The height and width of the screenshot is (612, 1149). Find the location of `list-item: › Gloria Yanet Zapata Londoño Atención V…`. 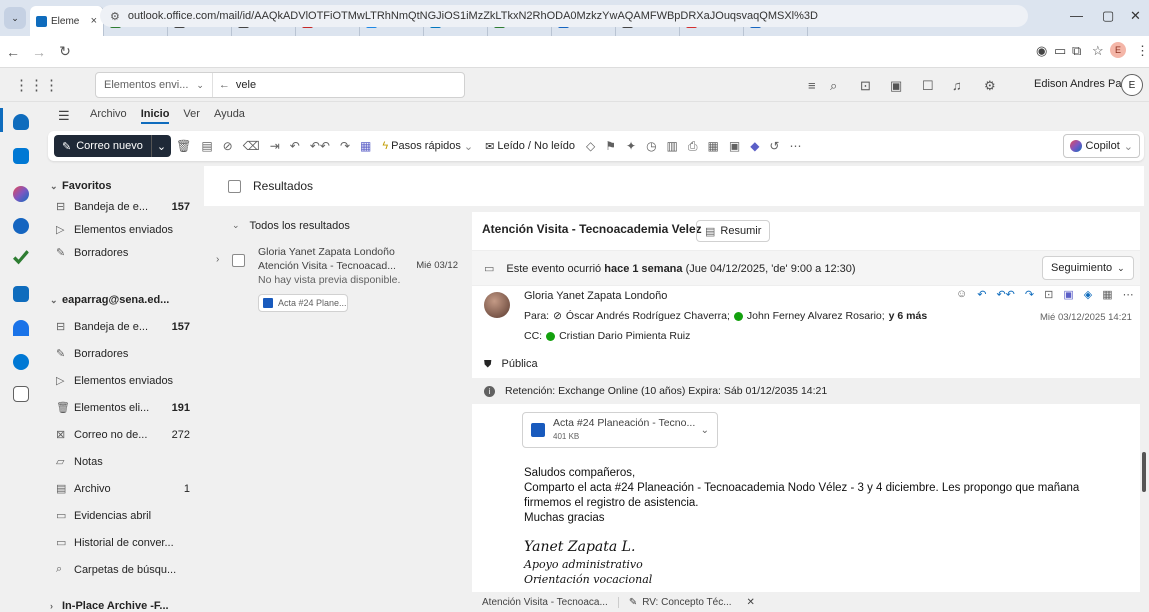

list-item: › Gloria Yanet Zapata Londoño Atención V… is located at coordinates (335, 285).